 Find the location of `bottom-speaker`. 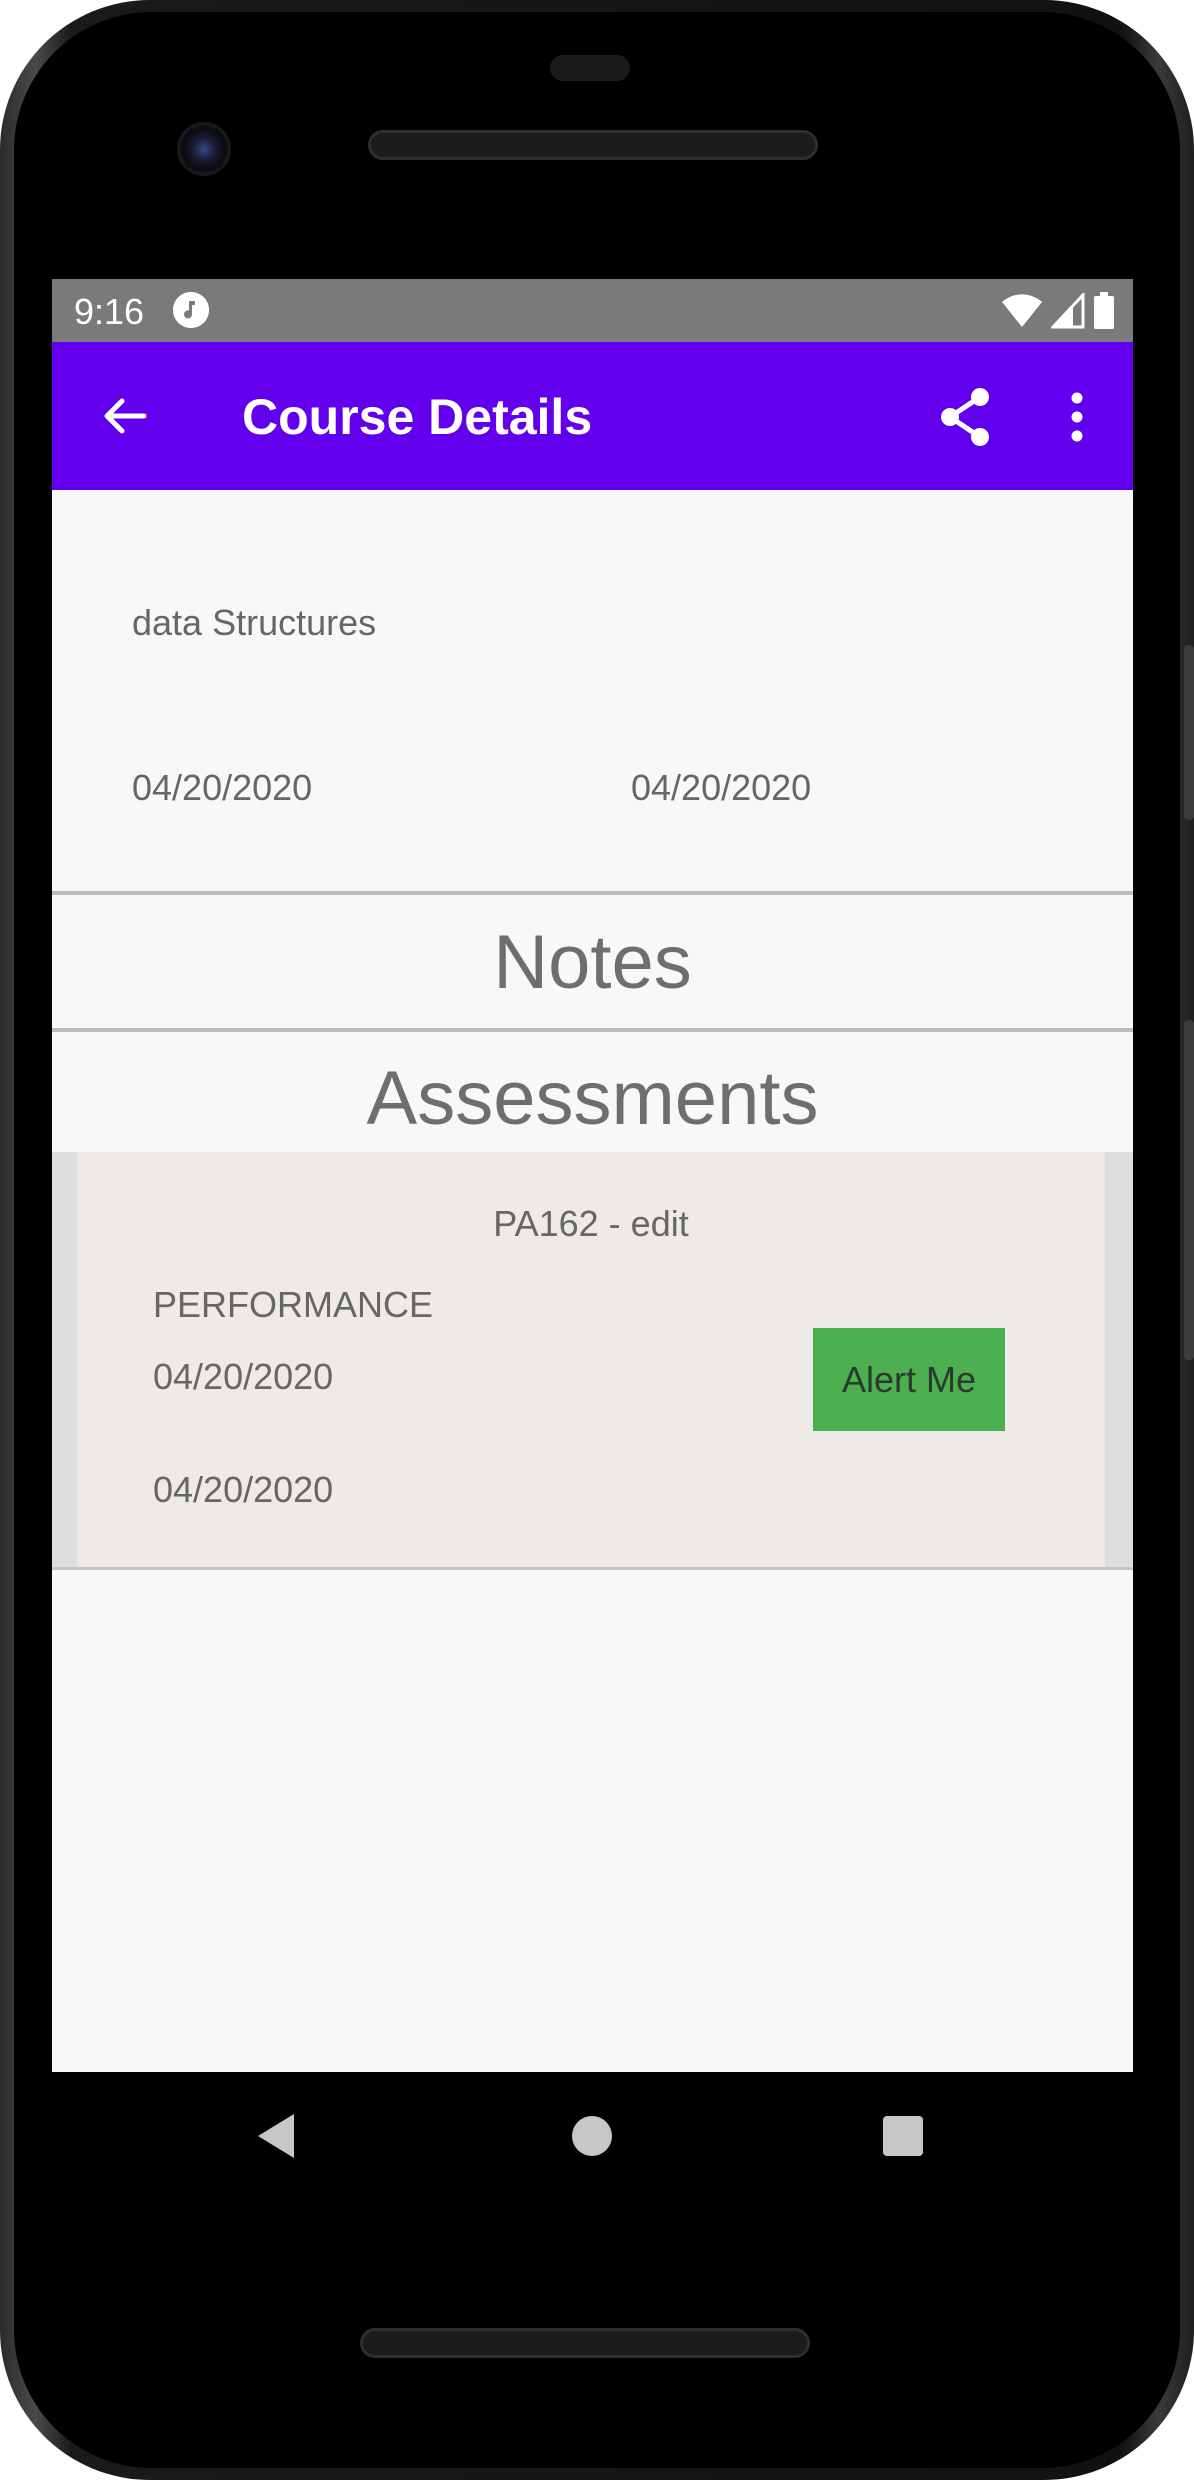

bottom-speaker is located at coordinates (585, 2343).